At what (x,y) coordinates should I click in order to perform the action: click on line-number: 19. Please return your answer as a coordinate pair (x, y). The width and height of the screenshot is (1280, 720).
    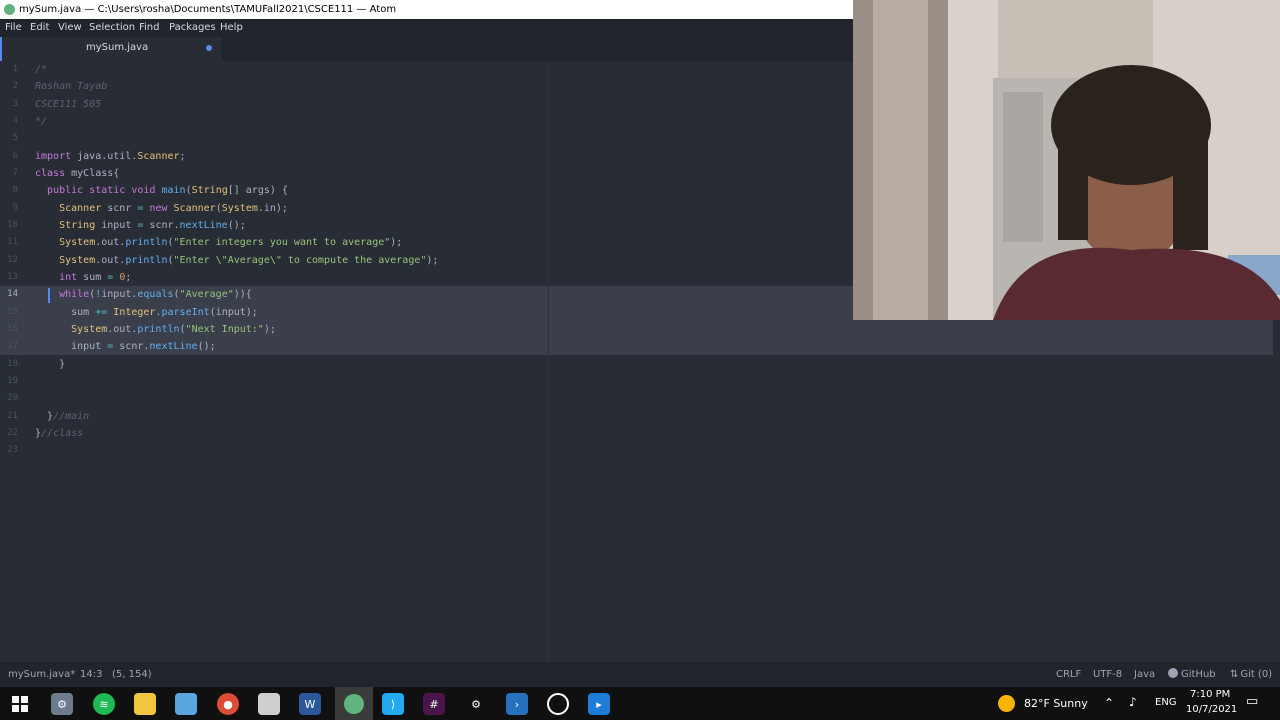
    Looking at the image, I should click on (12, 381).